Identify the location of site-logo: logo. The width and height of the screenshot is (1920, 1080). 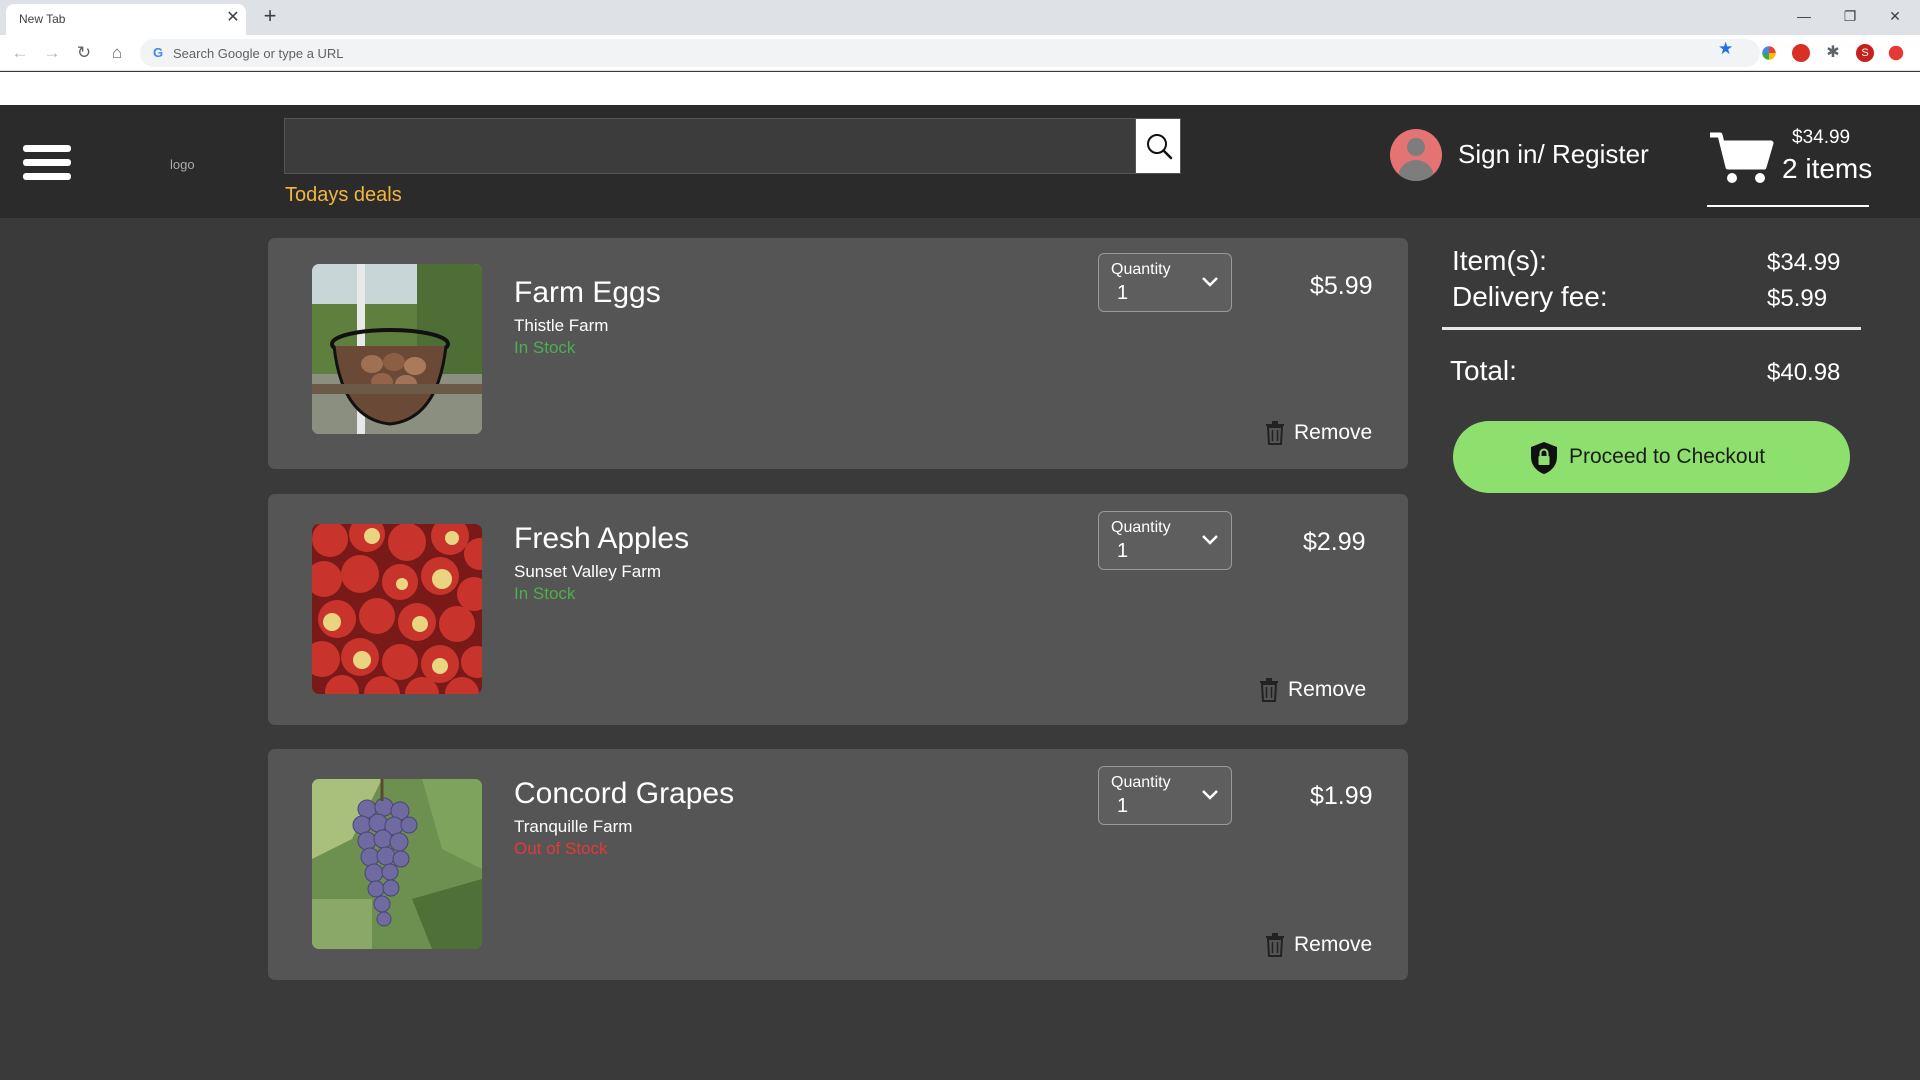
(182, 164).